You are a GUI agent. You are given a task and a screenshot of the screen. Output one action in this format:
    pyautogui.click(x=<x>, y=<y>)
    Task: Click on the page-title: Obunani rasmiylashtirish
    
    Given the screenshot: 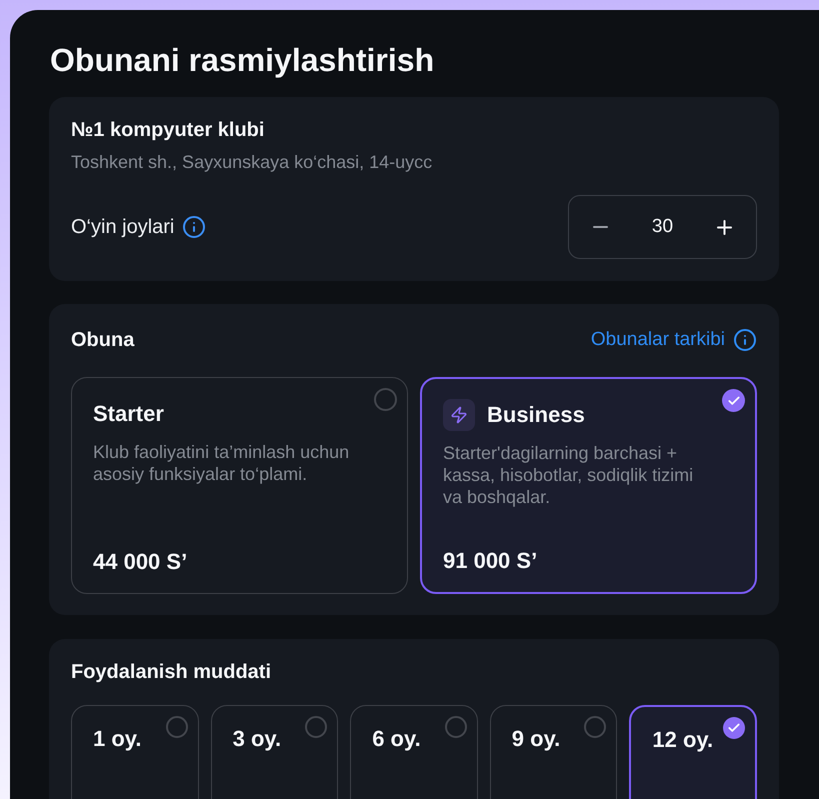 What is the action you would take?
    pyautogui.click(x=241, y=60)
    